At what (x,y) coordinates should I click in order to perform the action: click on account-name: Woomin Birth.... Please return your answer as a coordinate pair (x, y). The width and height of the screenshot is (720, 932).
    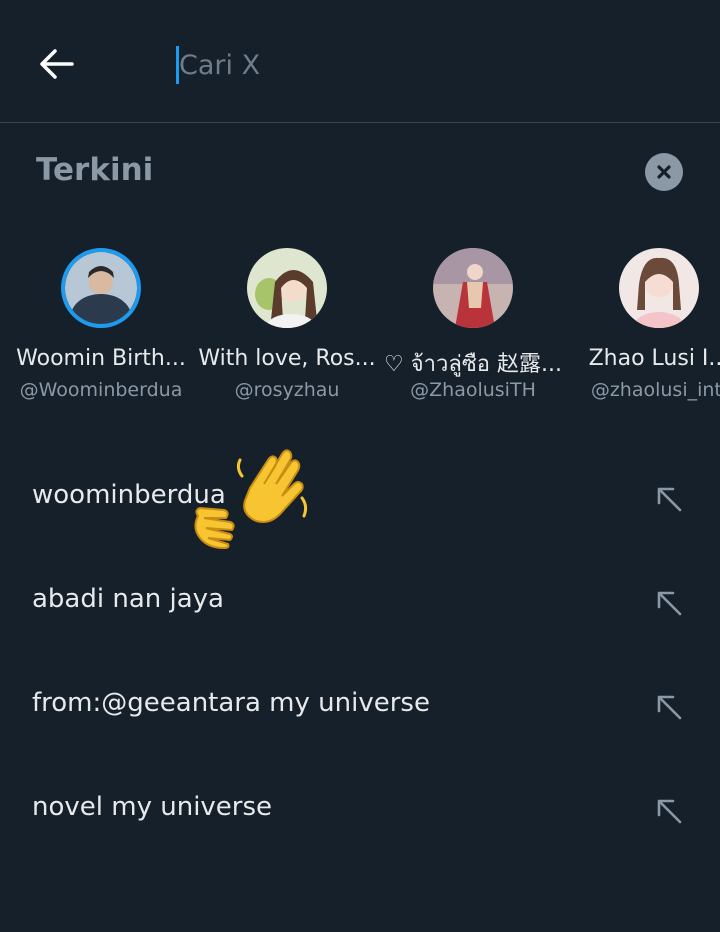
    Looking at the image, I should click on (101, 358).